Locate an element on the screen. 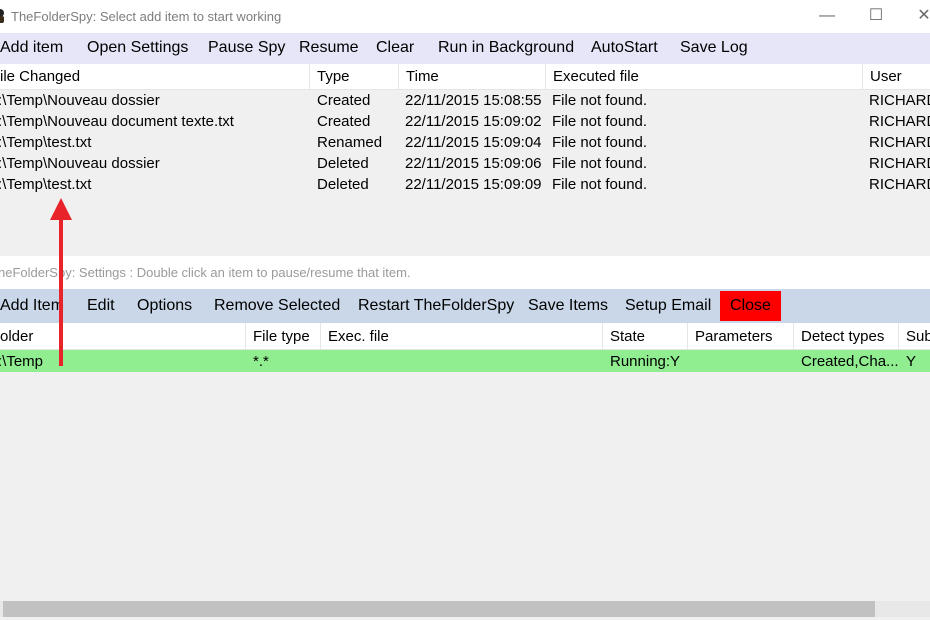 This screenshot has height=620, width=930. col-parameters: Parameters is located at coordinates (741, 336).